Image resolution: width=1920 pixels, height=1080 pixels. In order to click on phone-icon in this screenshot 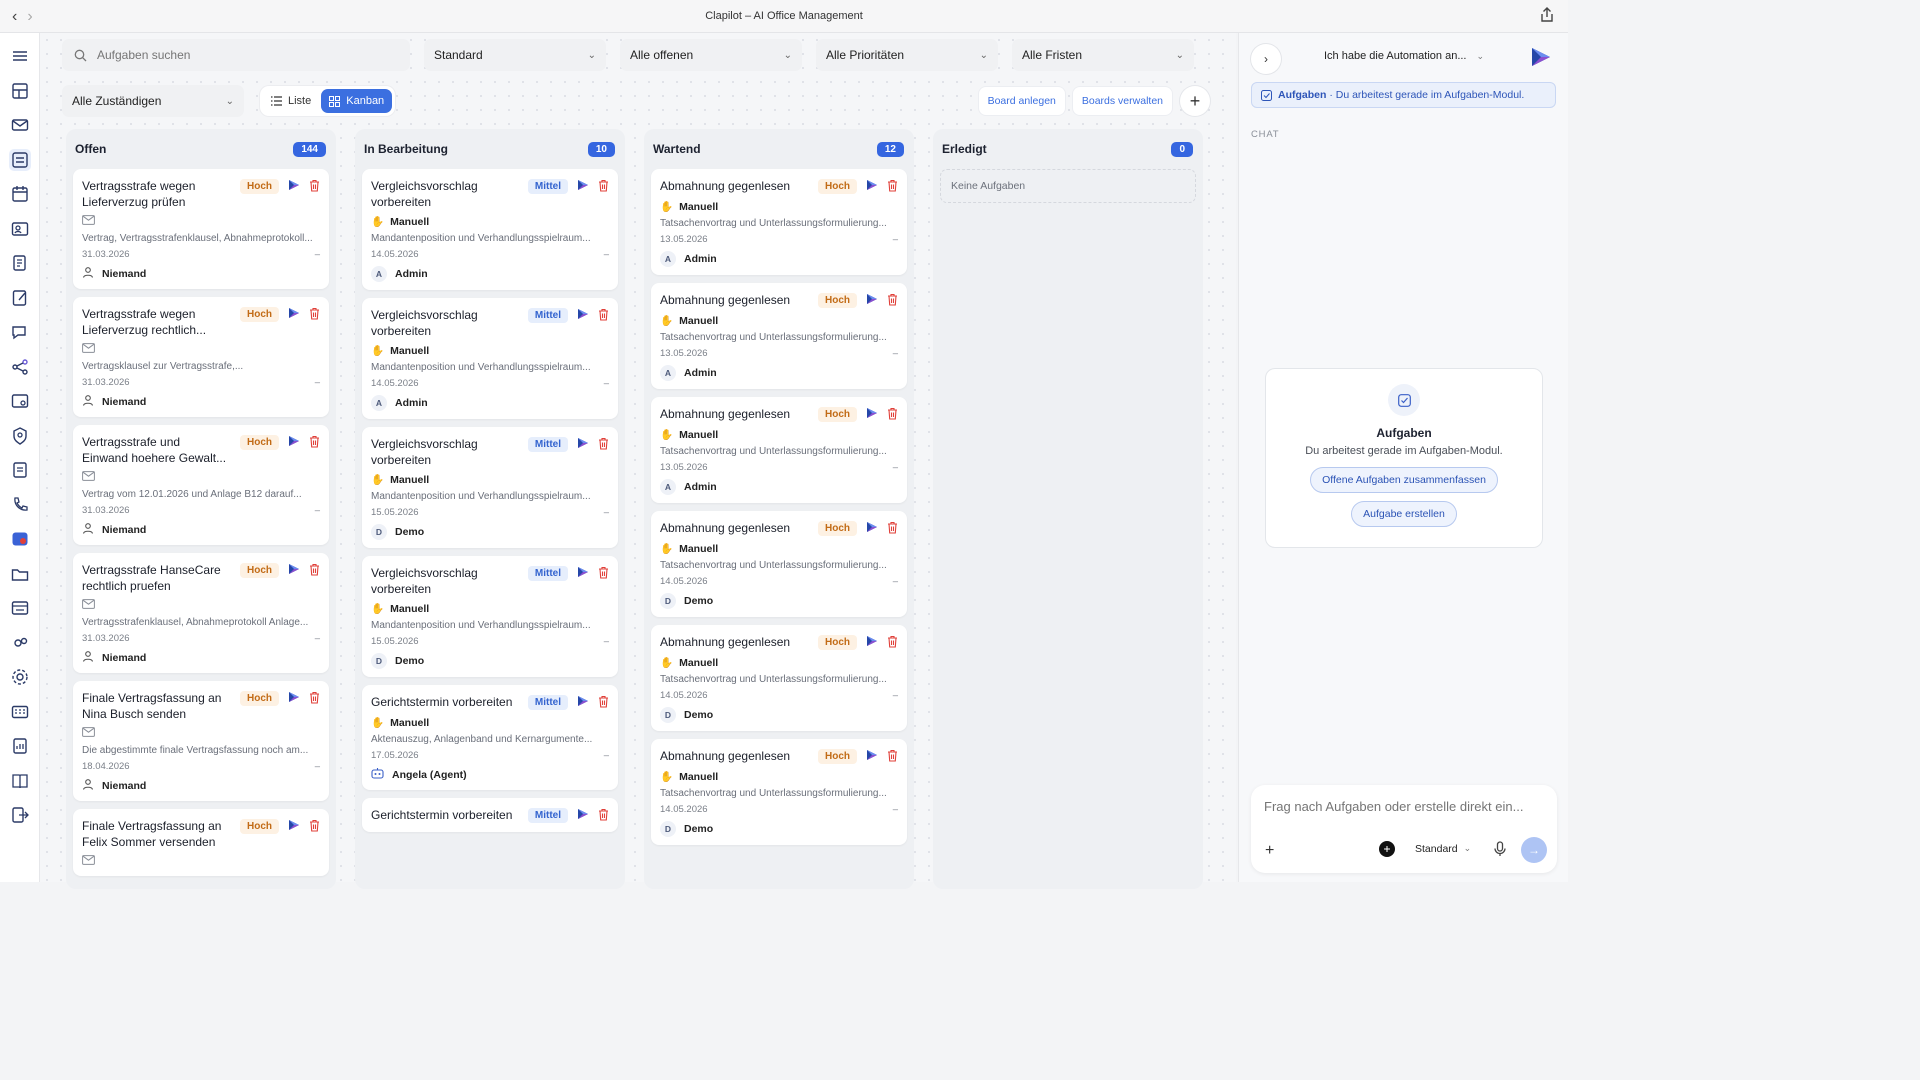, I will do `click(20, 505)`.